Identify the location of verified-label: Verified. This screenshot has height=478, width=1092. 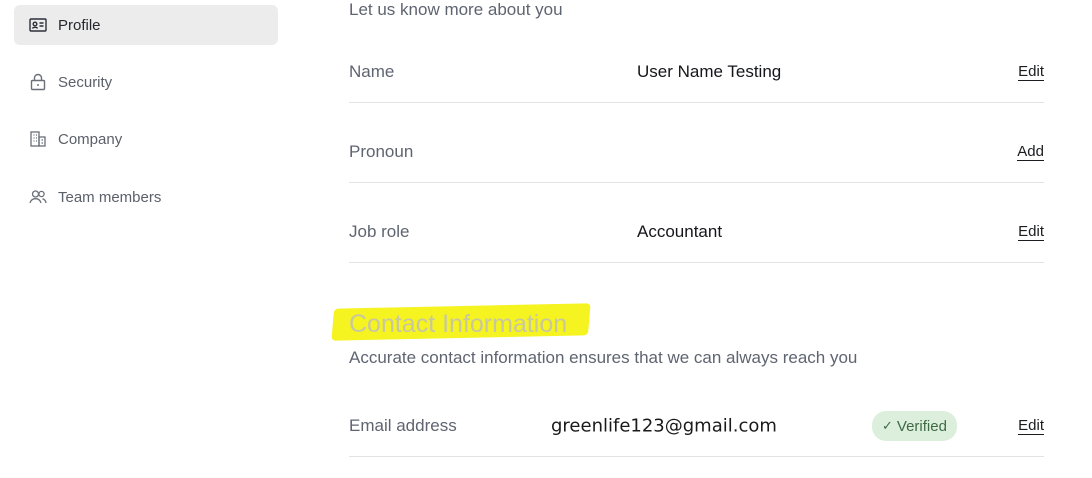
(921, 426).